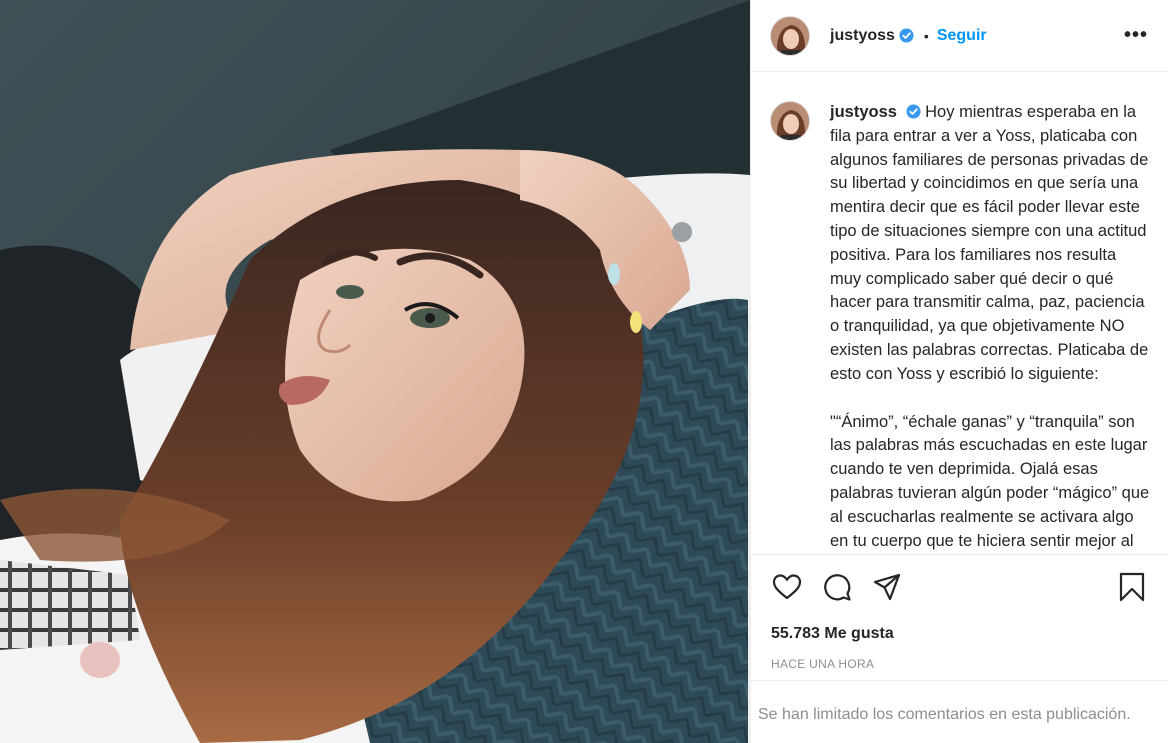 The height and width of the screenshot is (743, 1168). Describe the element at coordinates (790, 35) in the screenshot. I see `avatar` at that location.